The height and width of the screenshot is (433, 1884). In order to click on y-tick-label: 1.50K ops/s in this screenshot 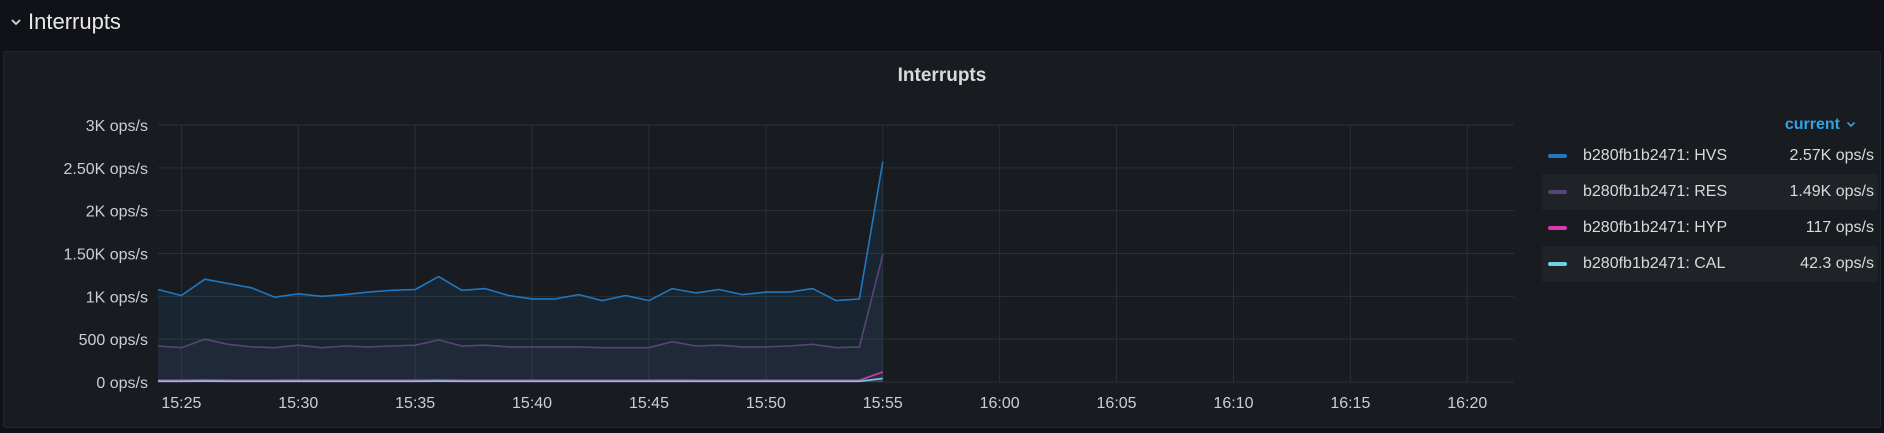, I will do `click(106, 255)`.